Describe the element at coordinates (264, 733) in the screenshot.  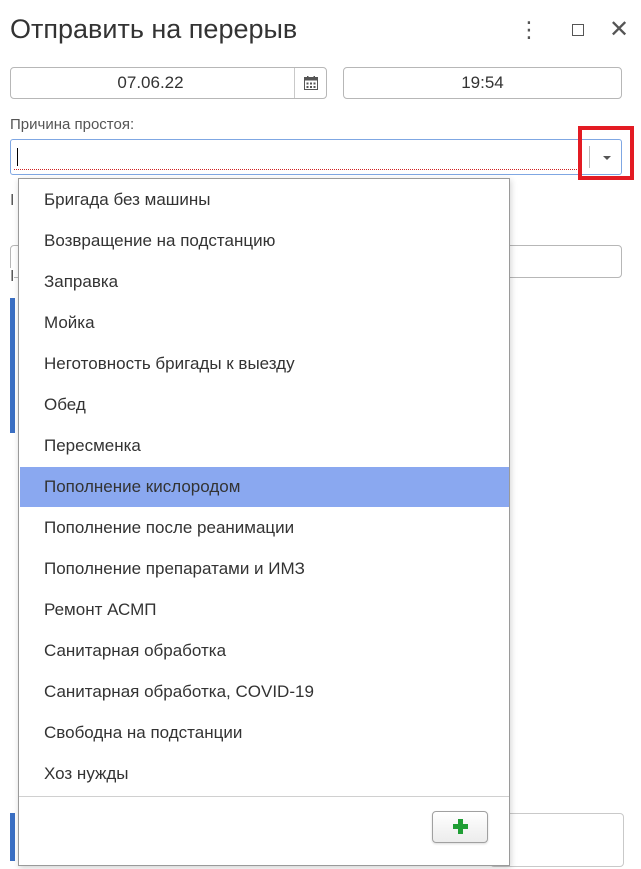
I see `list-item: Свободна на подстанции` at that location.